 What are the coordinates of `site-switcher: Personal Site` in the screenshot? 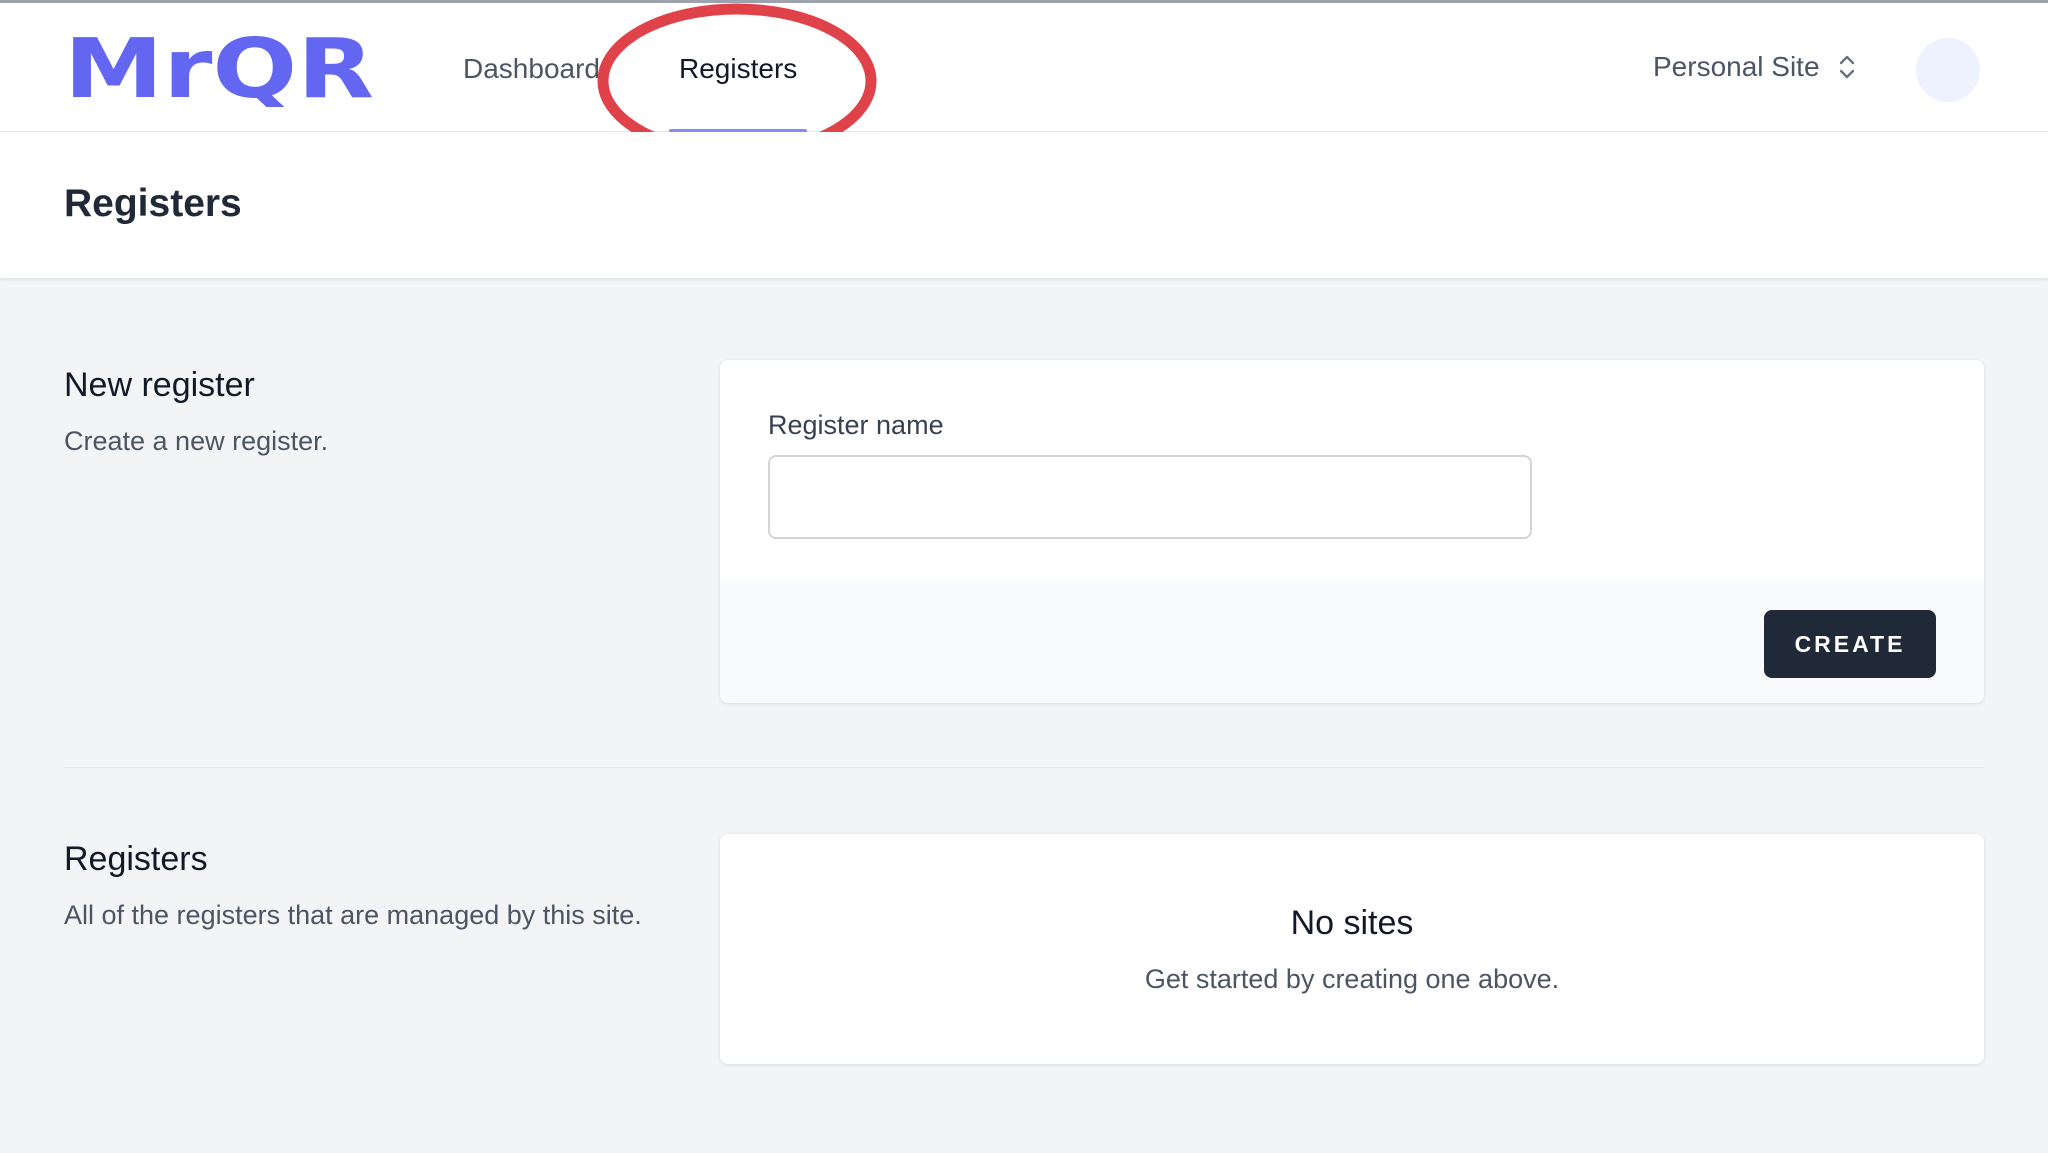 It's located at (1754, 67).